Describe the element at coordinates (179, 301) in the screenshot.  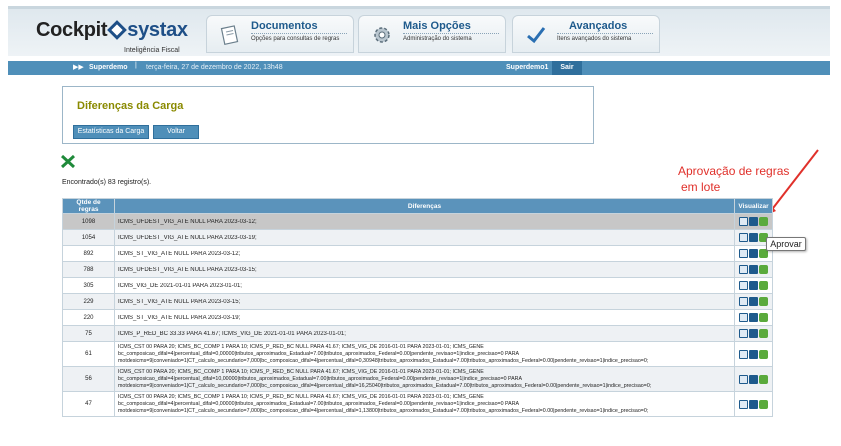
I see `difference-line: ICMS_ST_VIG_ATE NULL PARA 2023-03-15;` at that location.